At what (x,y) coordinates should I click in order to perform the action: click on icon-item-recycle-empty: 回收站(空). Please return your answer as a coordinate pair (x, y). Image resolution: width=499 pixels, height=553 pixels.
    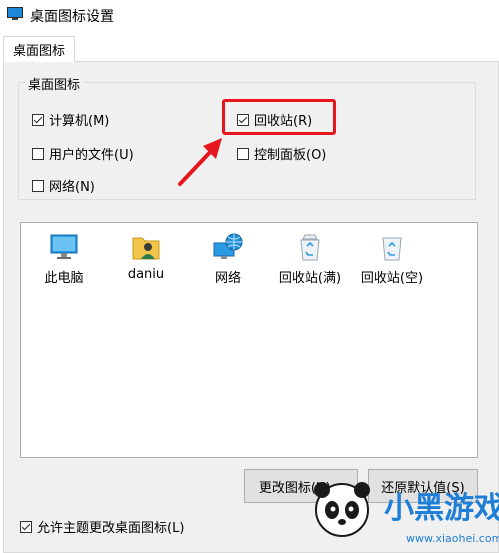
    Looking at the image, I should click on (392, 258).